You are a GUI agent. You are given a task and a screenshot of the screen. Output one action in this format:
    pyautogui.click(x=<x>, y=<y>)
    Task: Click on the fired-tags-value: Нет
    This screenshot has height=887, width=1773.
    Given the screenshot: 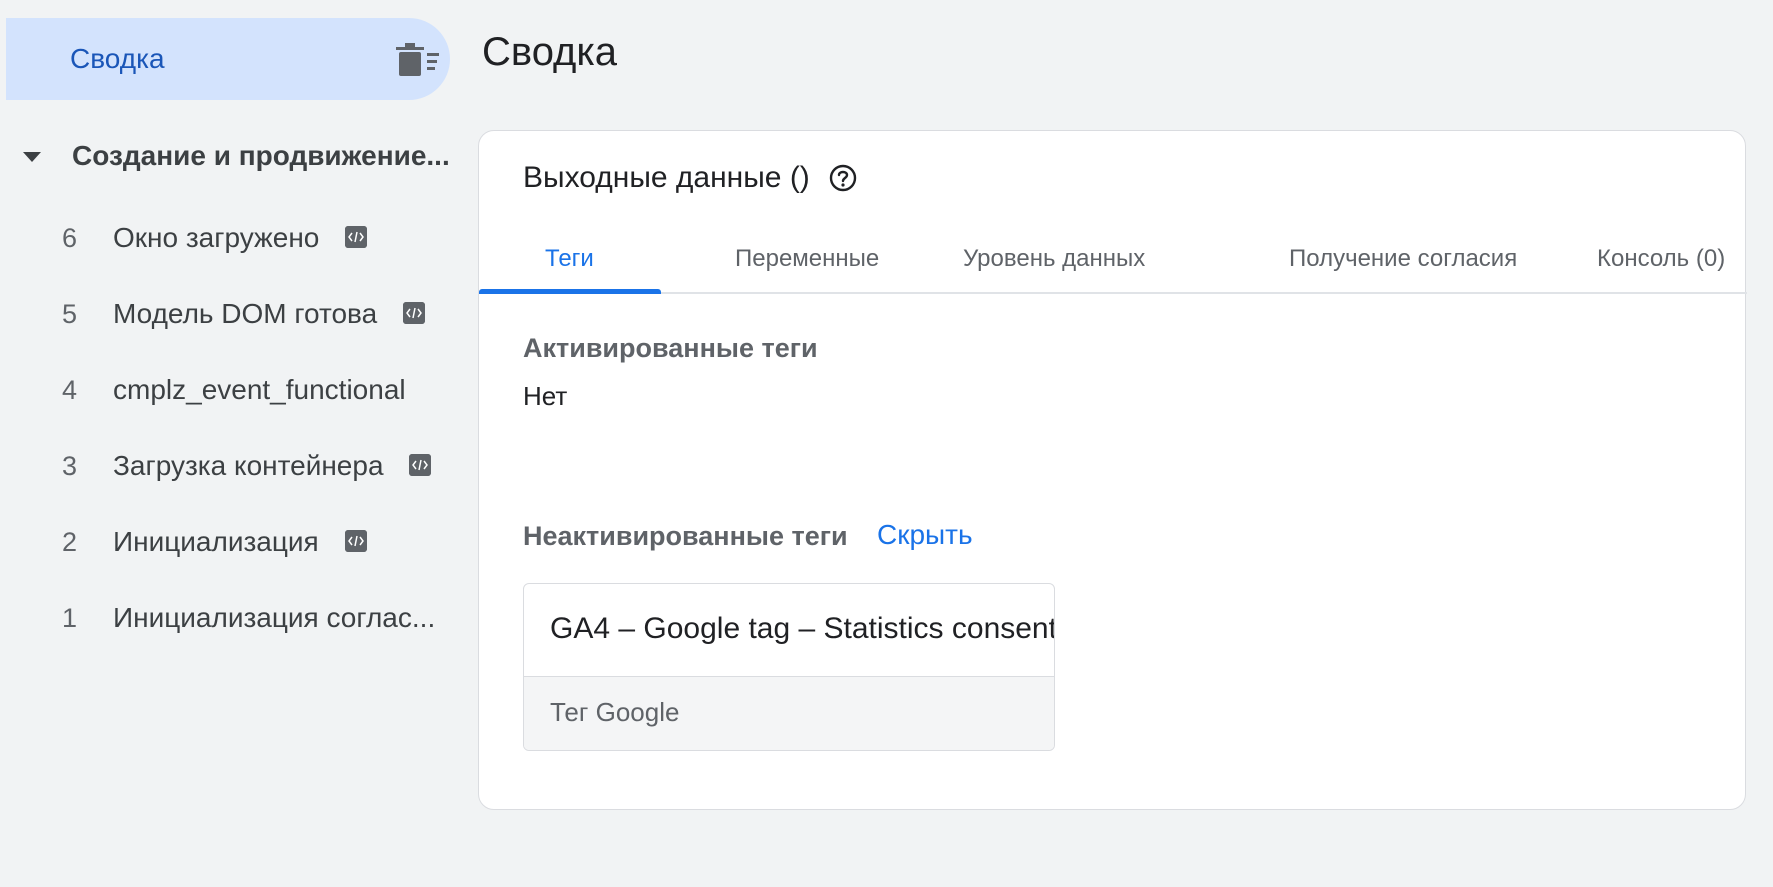 What is the action you would take?
    pyautogui.click(x=545, y=396)
    